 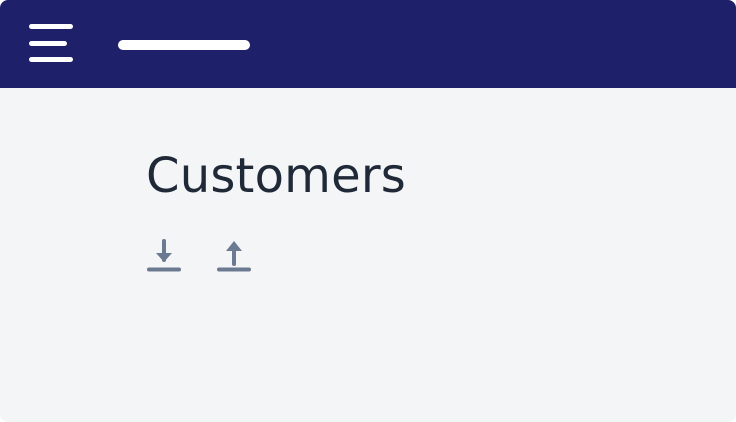 What do you see at coordinates (276, 176) in the screenshot?
I see `page-title: Customers` at bounding box center [276, 176].